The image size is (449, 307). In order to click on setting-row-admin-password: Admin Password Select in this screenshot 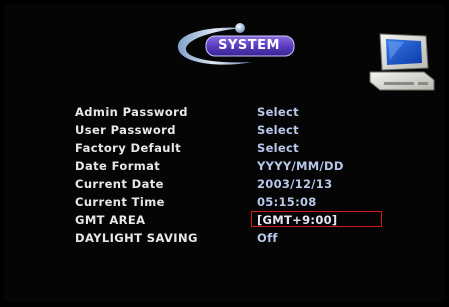, I will do `click(224, 112)`.